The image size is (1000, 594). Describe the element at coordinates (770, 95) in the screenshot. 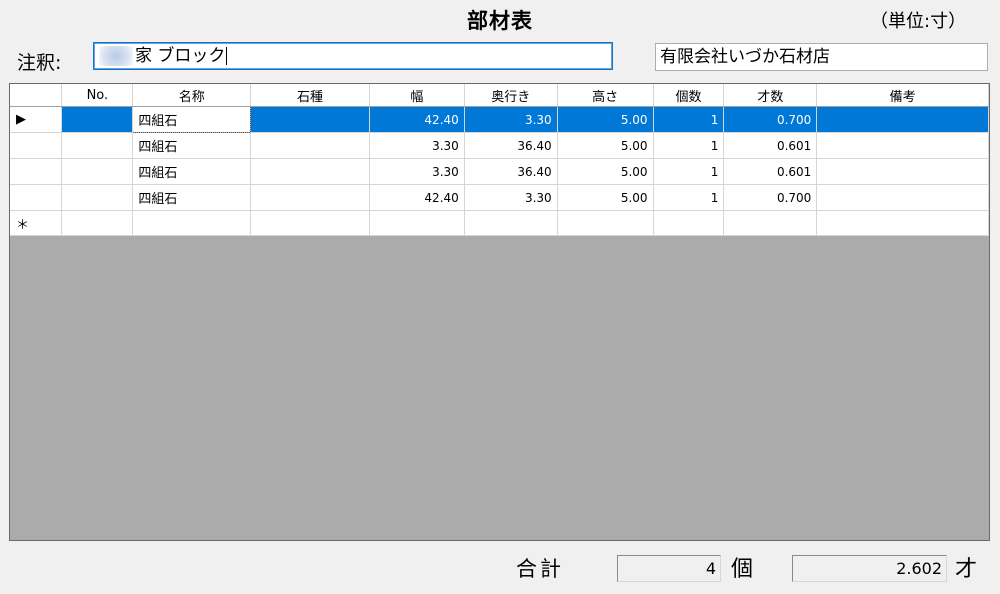

I see `column-header-size: 才数` at that location.